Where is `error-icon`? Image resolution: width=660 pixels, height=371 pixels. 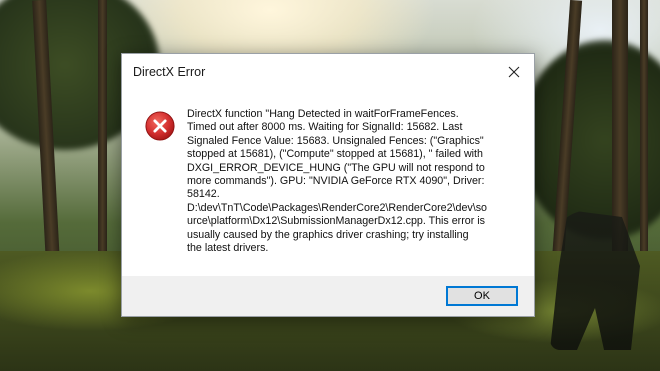 error-icon is located at coordinates (160, 126).